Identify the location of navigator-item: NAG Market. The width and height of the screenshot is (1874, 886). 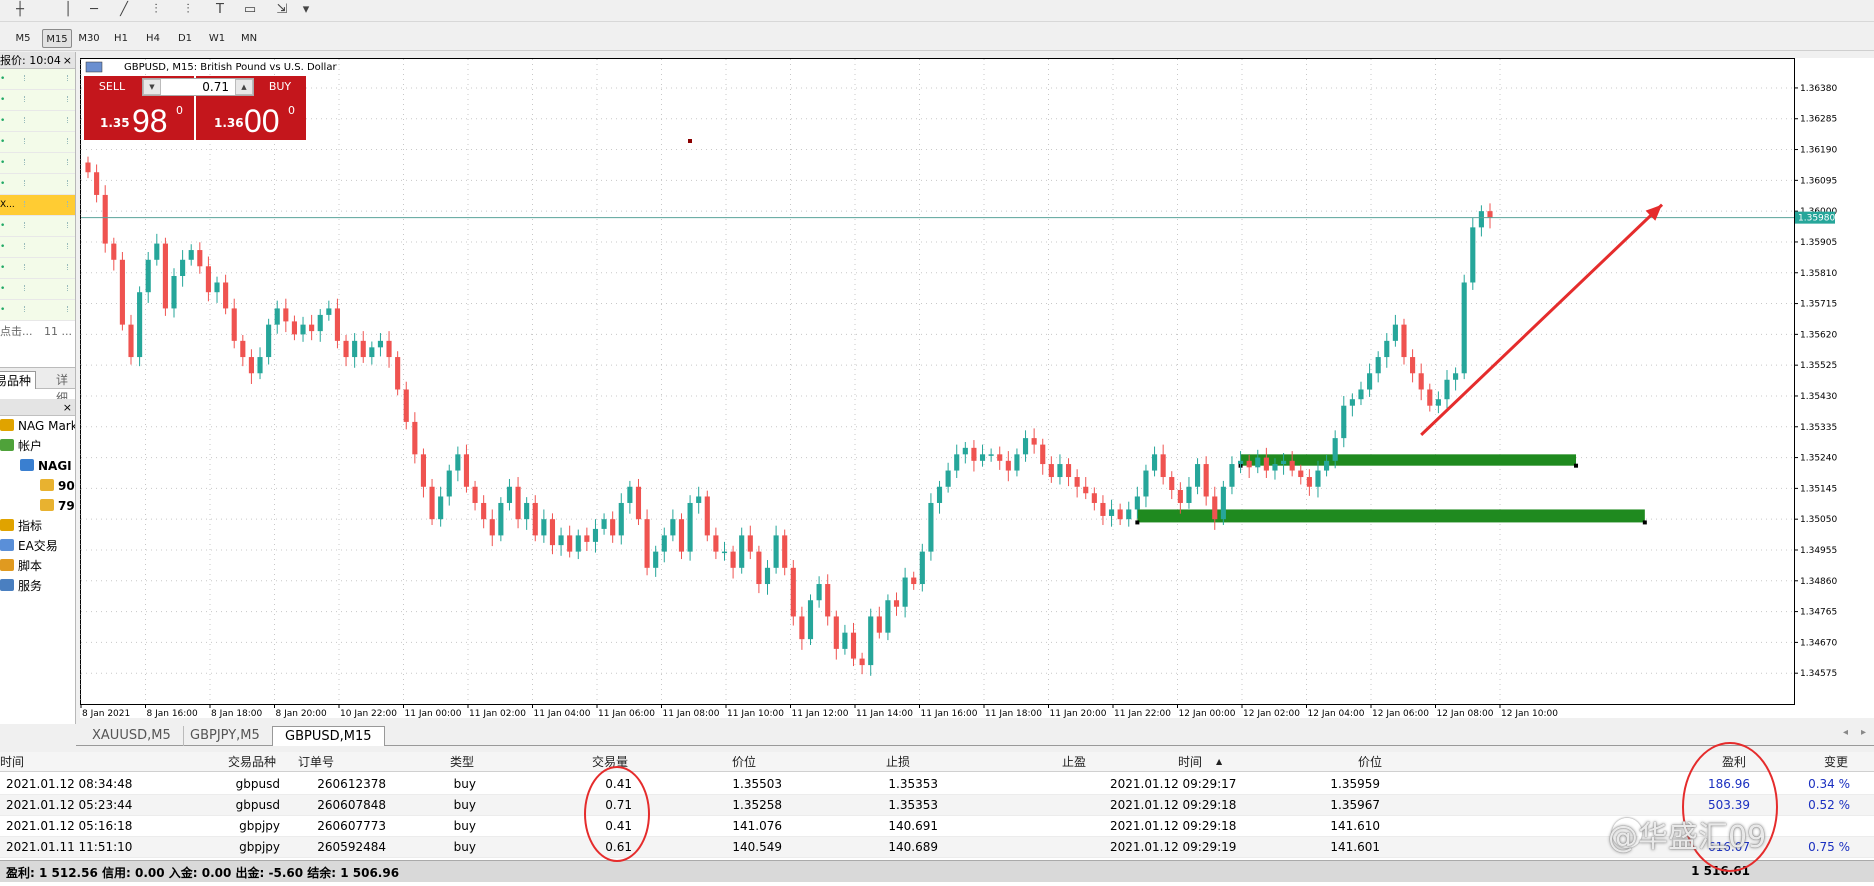
(37, 426).